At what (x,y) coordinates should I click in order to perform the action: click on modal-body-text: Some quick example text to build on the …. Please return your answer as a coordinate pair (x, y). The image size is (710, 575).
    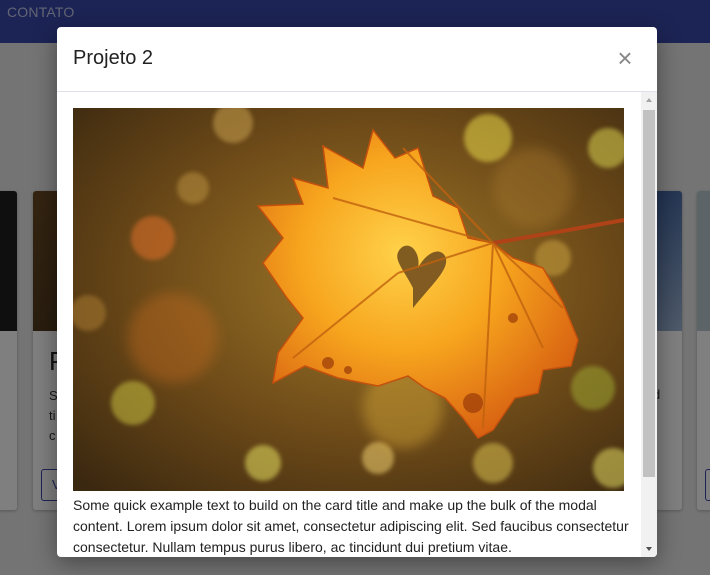
    Looking at the image, I should click on (351, 526).